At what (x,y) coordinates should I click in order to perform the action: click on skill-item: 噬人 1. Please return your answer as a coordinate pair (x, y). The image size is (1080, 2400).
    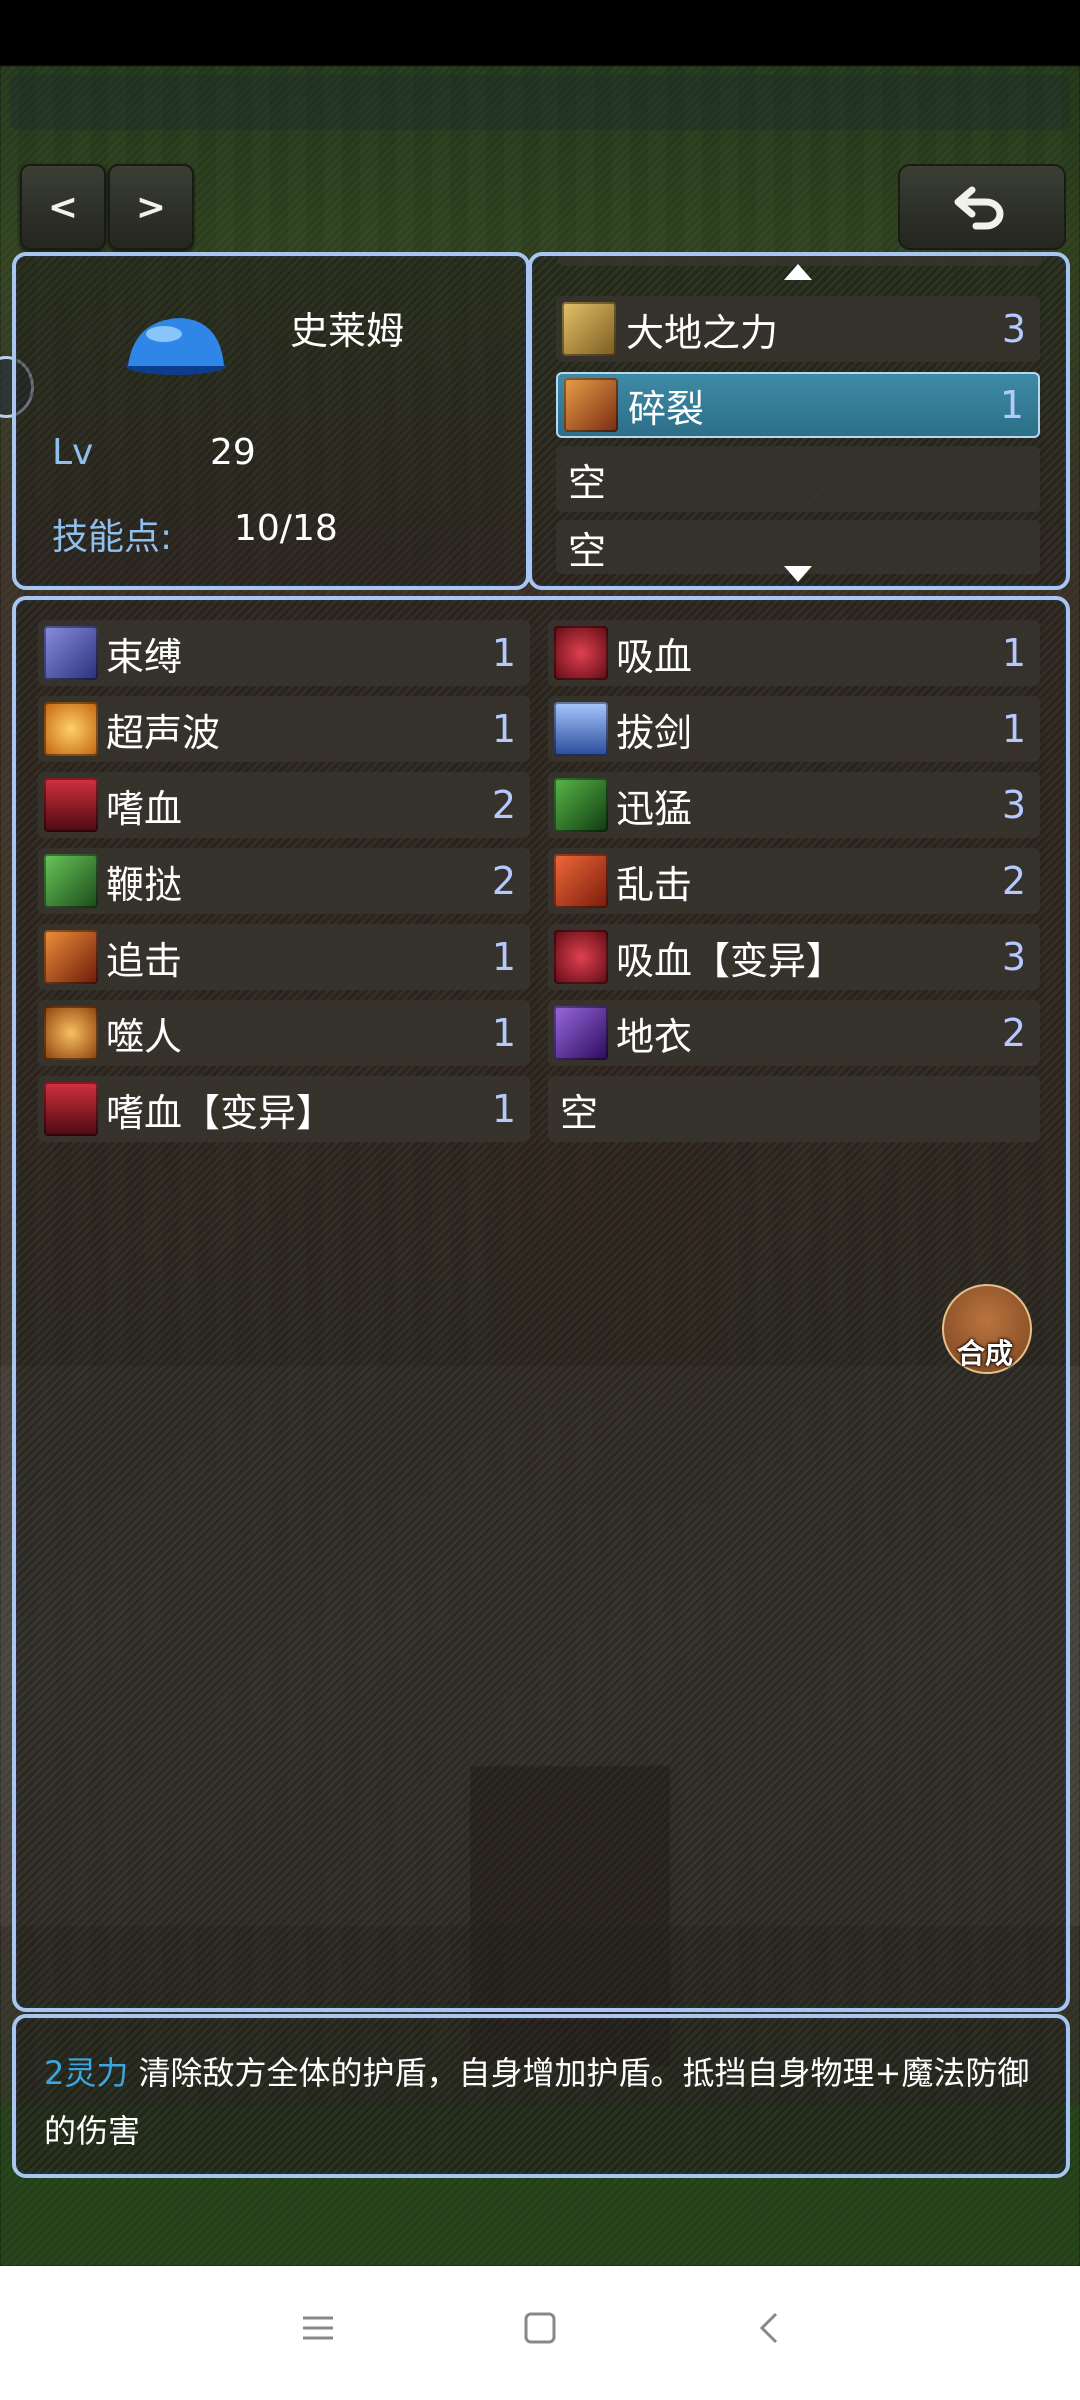
    Looking at the image, I should click on (284, 1033).